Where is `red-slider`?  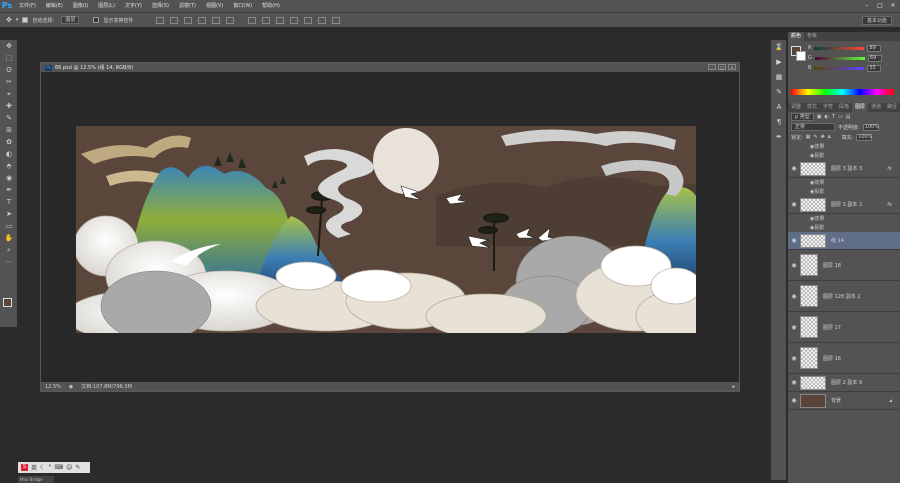 red-slider is located at coordinates (839, 48).